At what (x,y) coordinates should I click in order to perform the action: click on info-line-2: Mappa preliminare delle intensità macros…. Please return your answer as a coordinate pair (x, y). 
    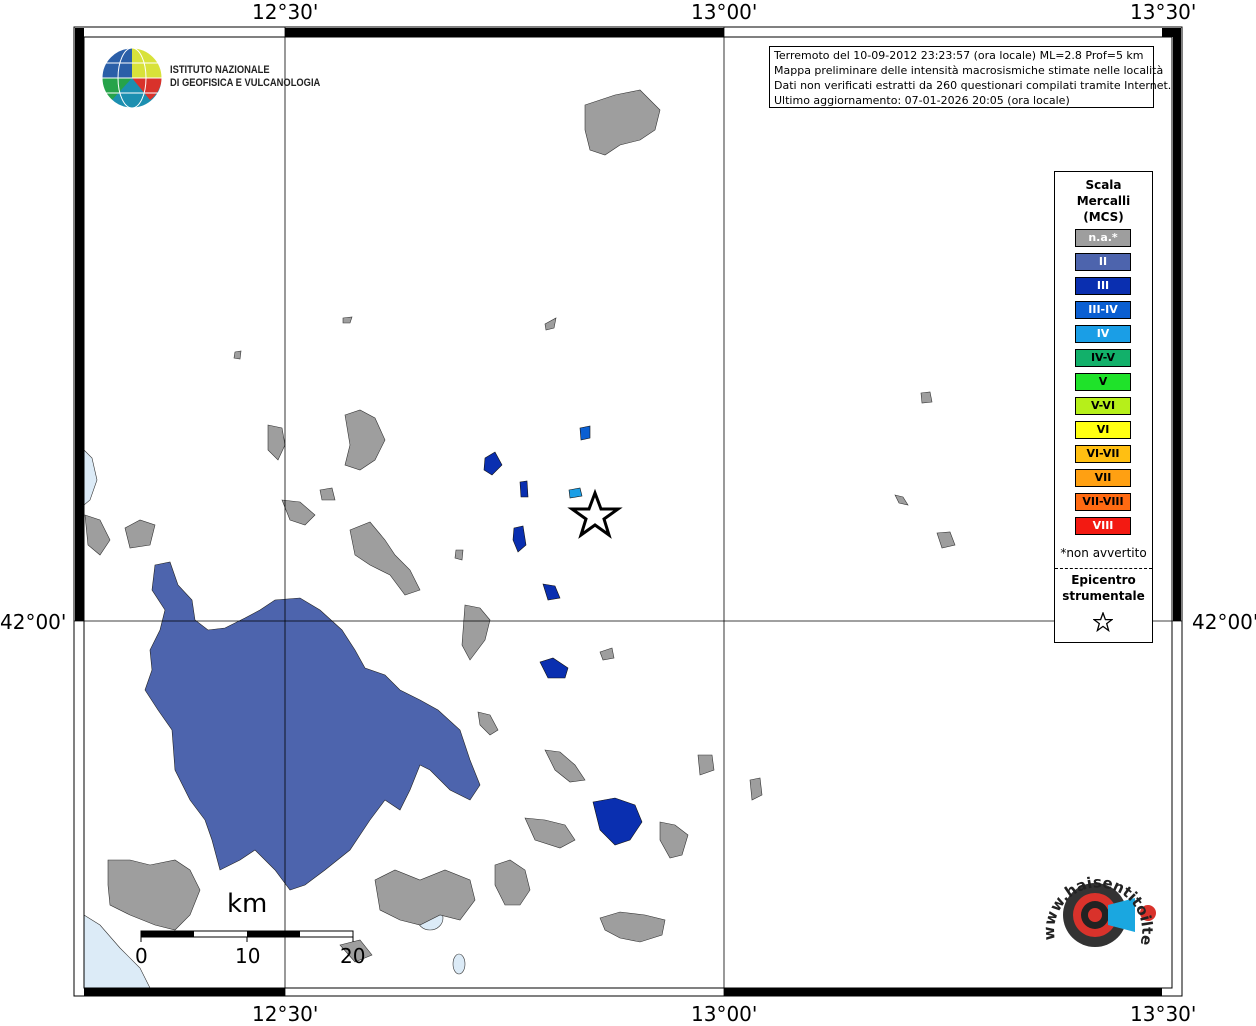
    Looking at the image, I should click on (969, 70).